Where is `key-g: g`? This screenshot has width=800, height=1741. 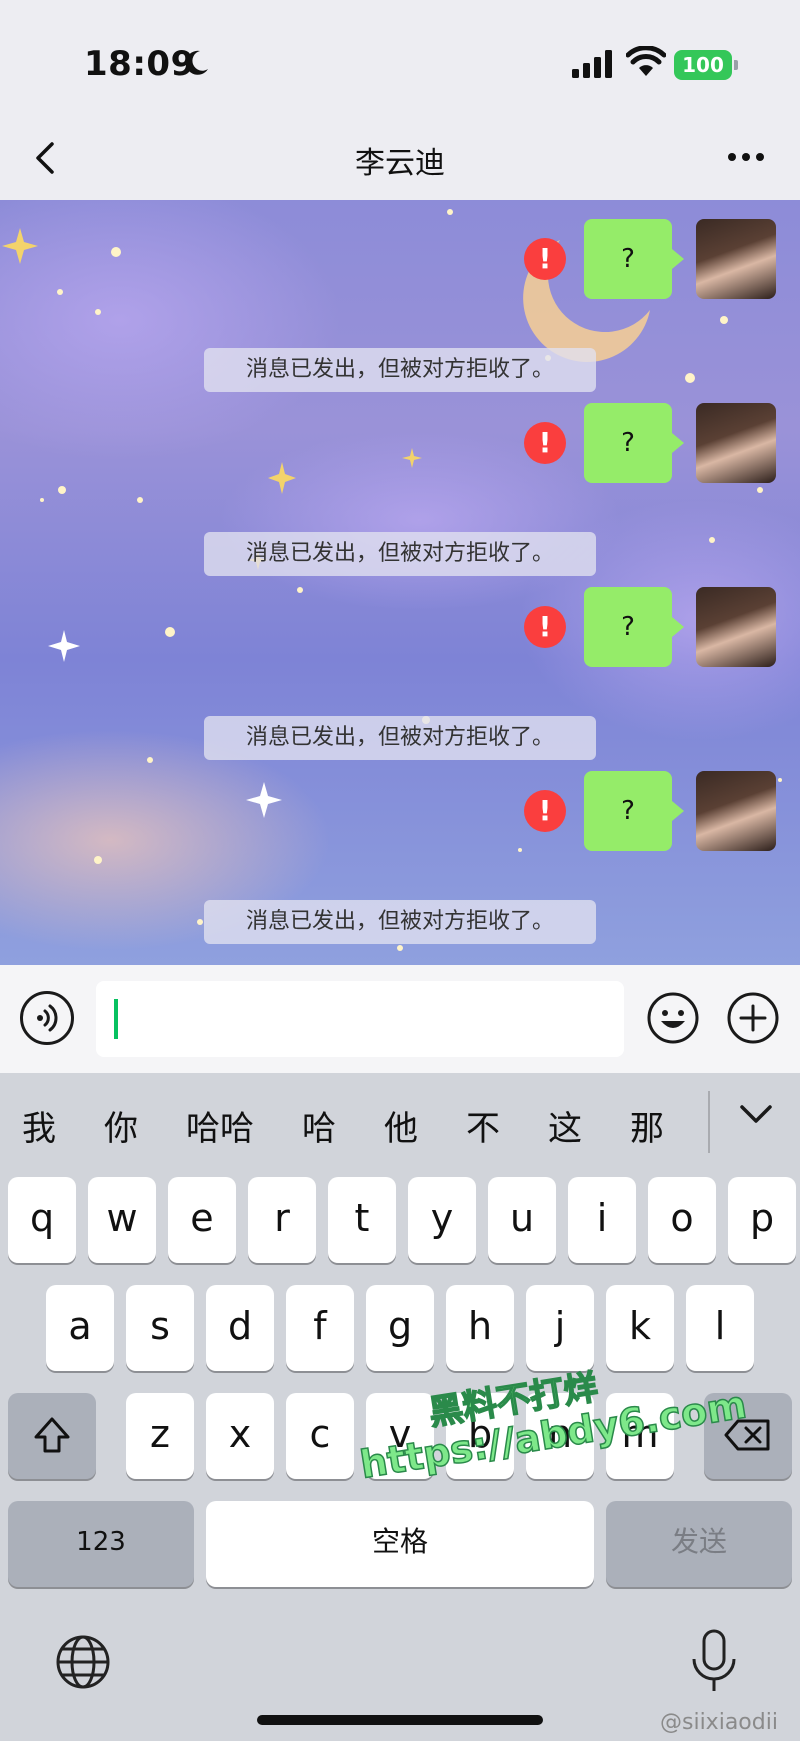 key-g: g is located at coordinates (400, 1328).